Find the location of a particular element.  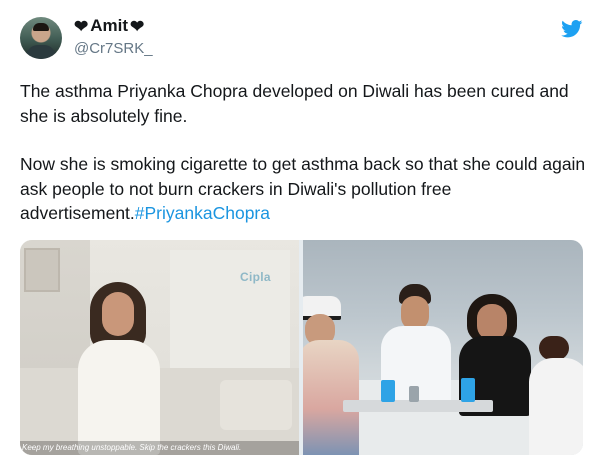

avatar-hair is located at coordinates (41, 27).